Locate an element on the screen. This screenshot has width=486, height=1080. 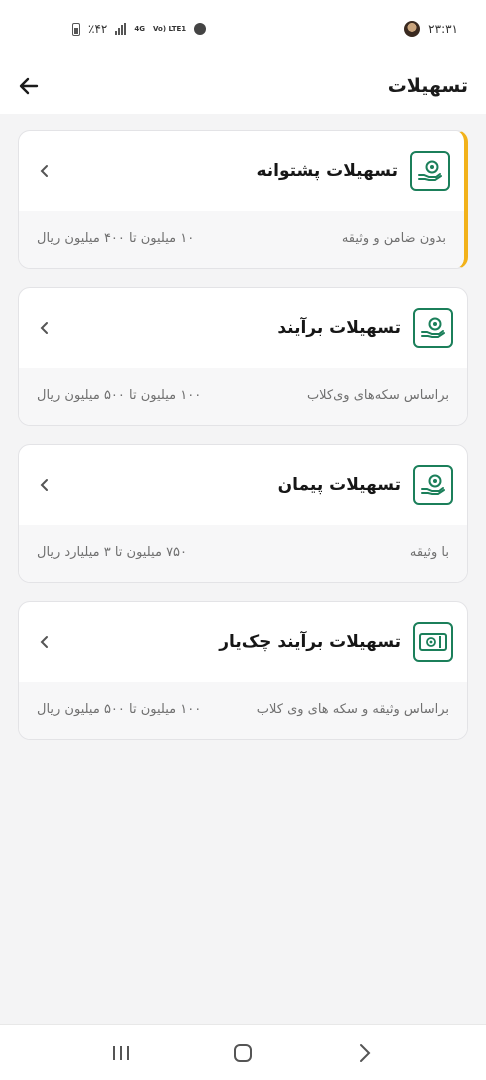
status-left: ٪۴۲ 4G Vo) LTE1 is located at coordinates (139, 29).